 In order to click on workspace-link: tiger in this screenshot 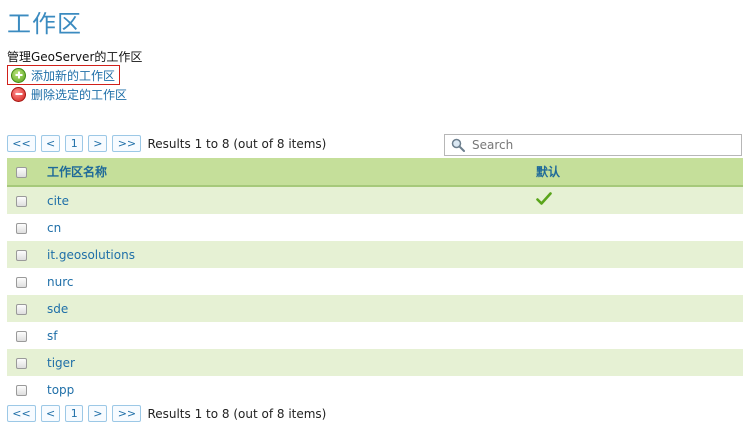, I will do `click(61, 363)`.